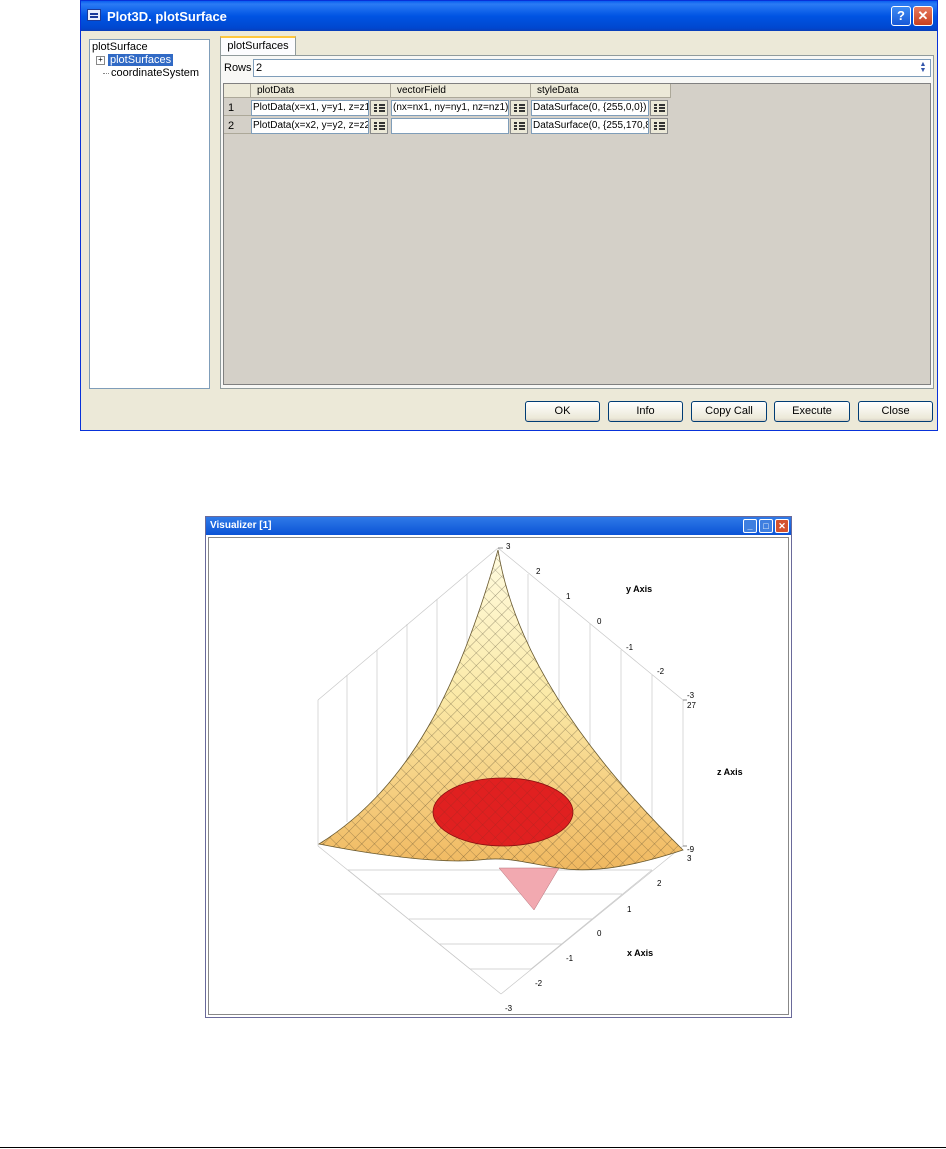 The height and width of the screenshot is (1149, 946). Describe the element at coordinates (538, 571) in the screenshot. I see `y-tick-label: 2` at that location.